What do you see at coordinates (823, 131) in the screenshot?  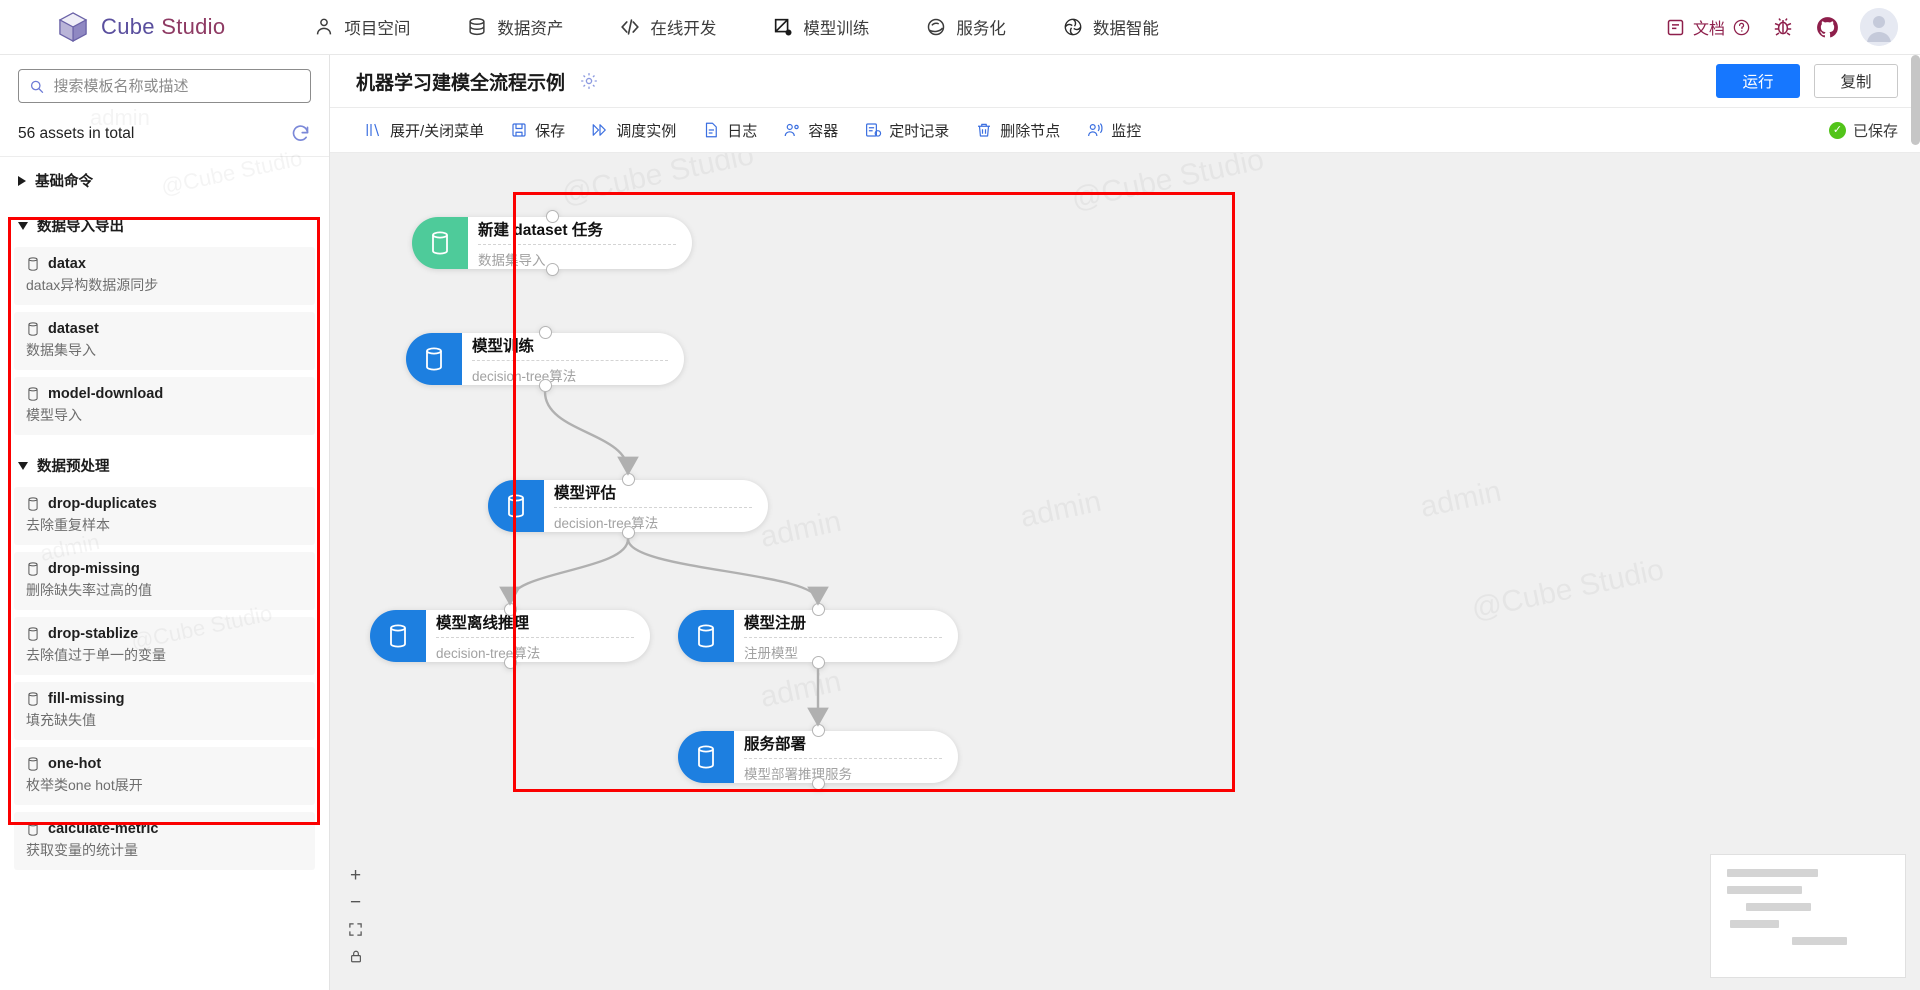 I see `toolbar-label: 容器` at bounding box center [823, 131].